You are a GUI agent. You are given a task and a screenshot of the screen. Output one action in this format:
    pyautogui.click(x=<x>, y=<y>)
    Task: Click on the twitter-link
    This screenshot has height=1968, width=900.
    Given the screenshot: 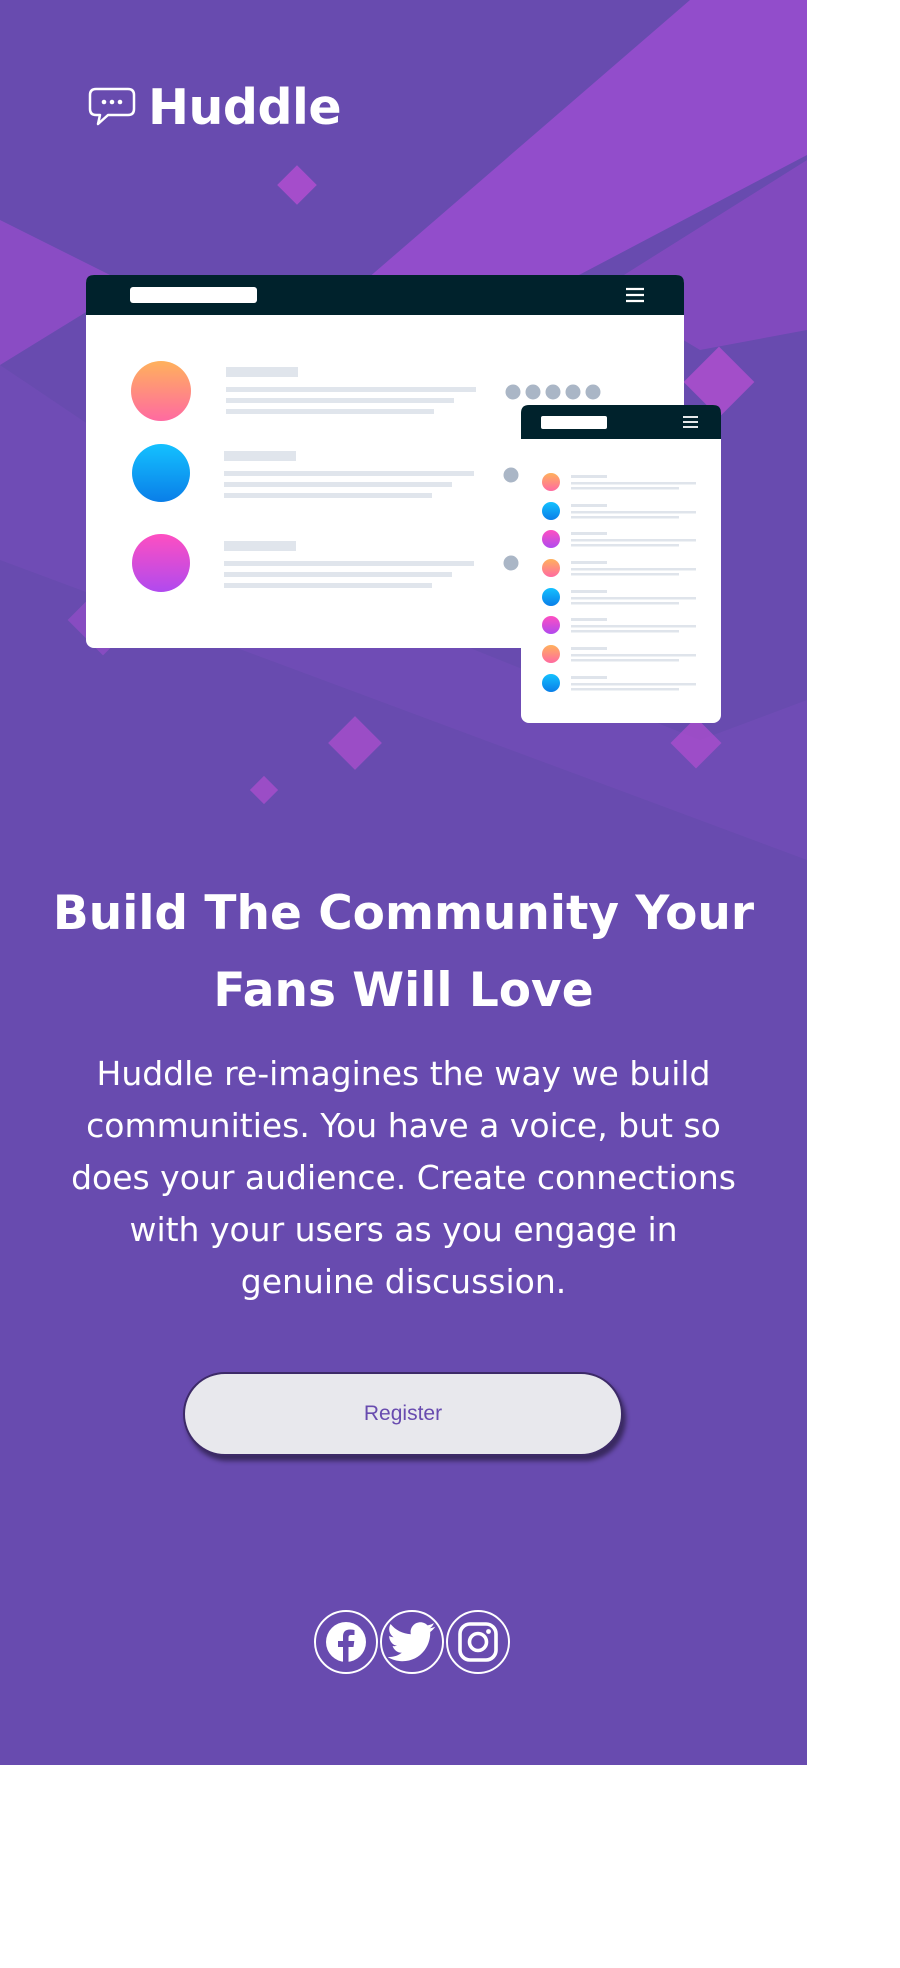 What is the action you would take?
    pyautogui.click(x=412, y=1642)
    